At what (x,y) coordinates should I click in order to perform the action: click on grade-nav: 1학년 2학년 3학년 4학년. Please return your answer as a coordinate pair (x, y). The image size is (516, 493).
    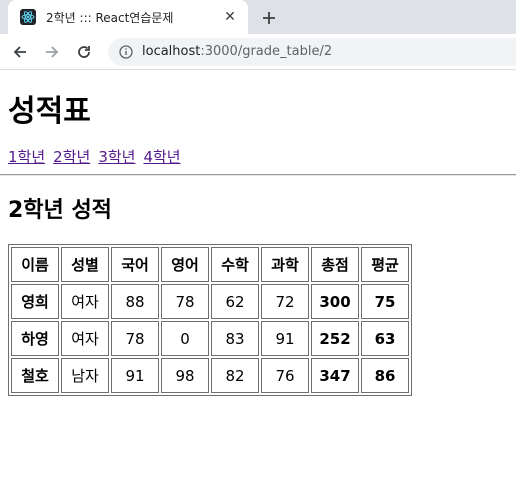
    Looking at the image, I should click on (258, 157).